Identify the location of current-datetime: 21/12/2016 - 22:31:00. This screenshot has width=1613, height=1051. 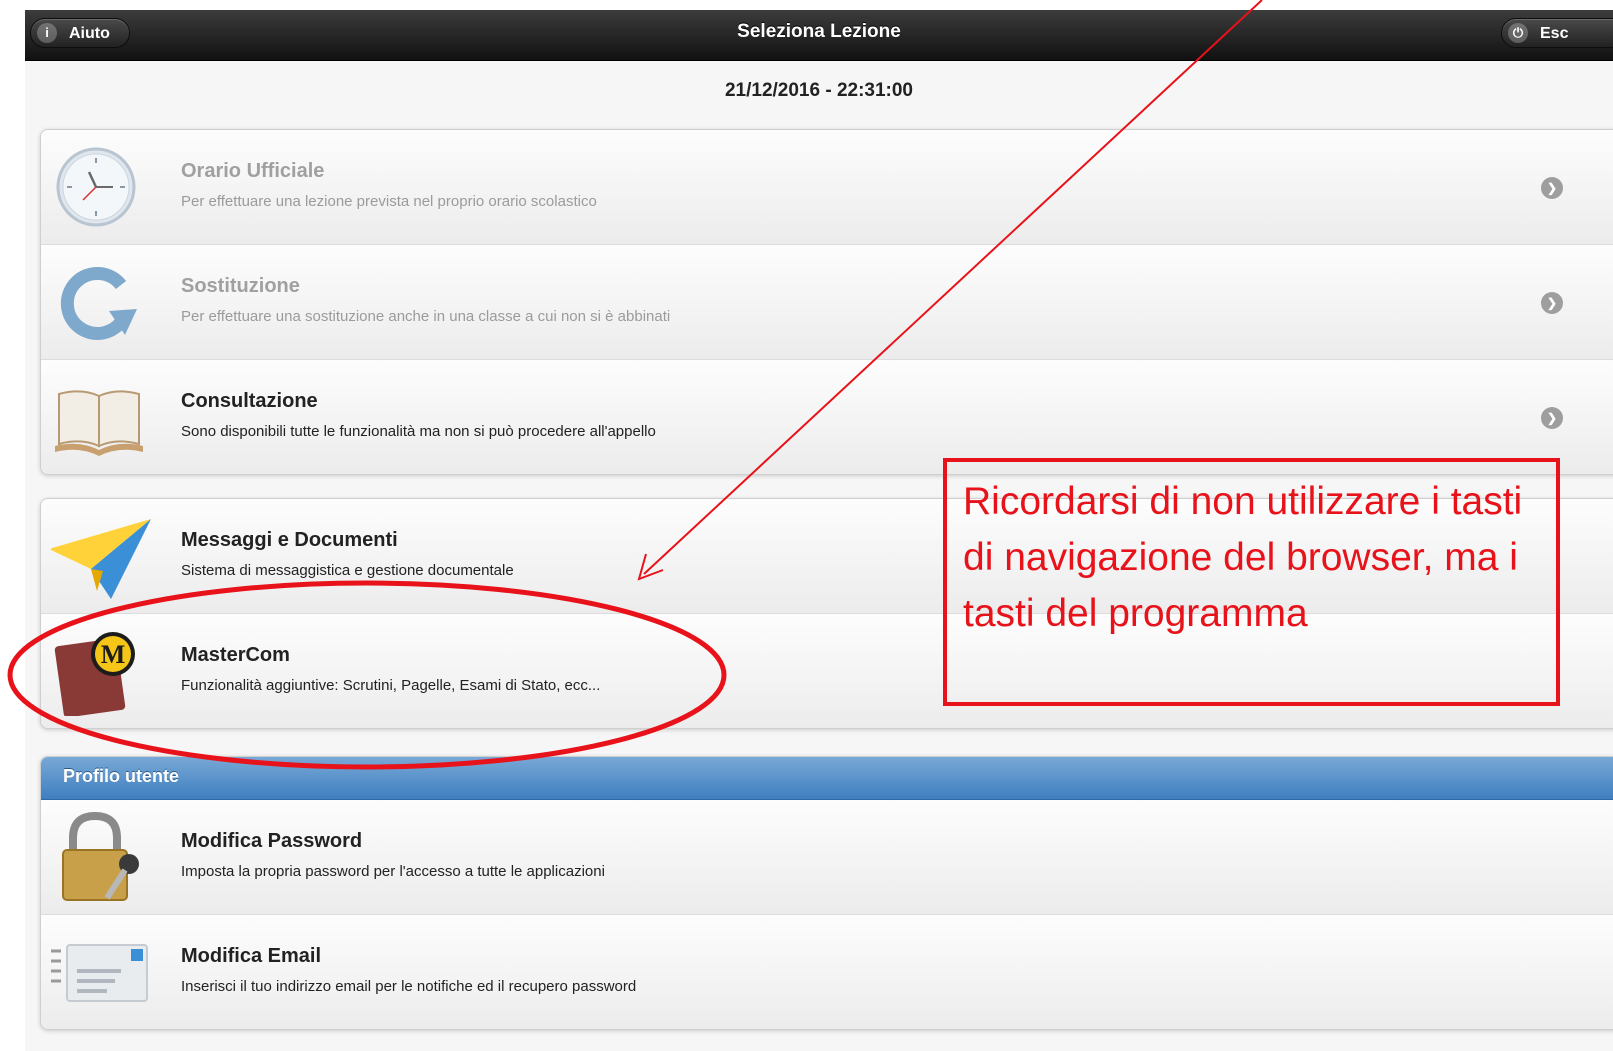
(819, 90).